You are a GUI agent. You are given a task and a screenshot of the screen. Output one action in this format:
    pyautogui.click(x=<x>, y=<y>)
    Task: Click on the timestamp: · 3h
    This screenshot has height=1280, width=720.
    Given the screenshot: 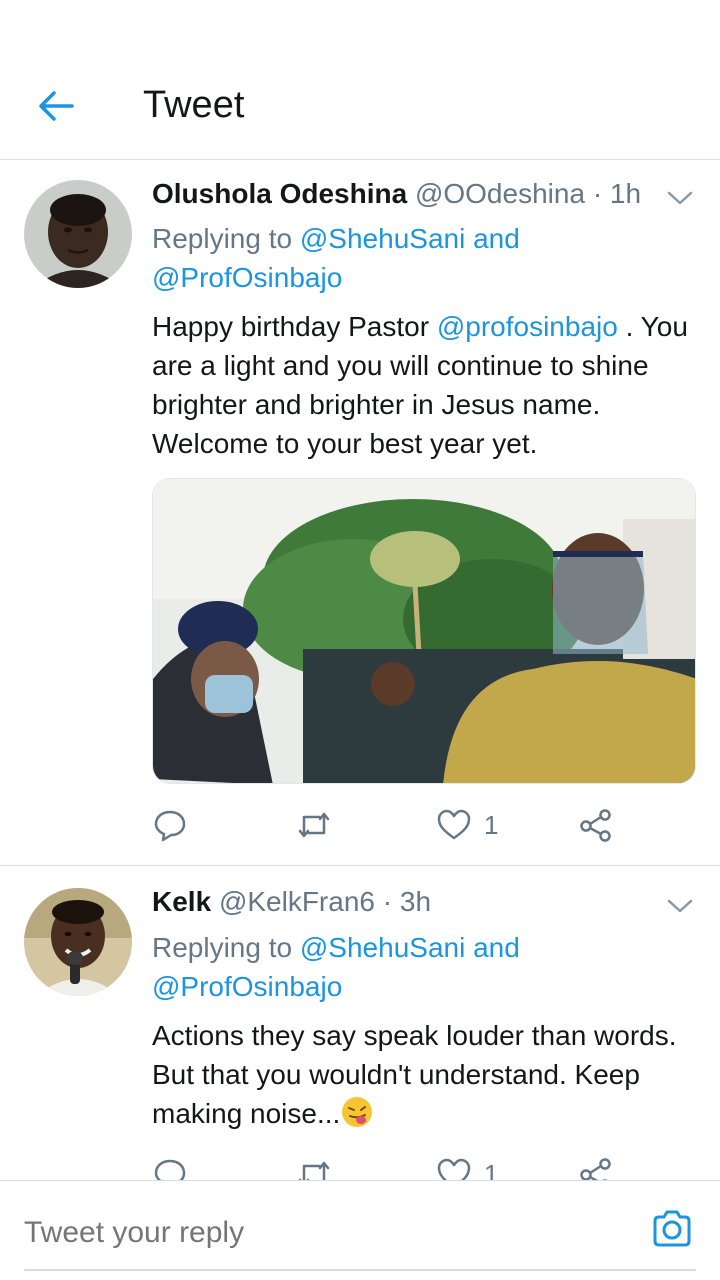 What is the action you would take?
    pyautogui.click(x=407, y=901)
    